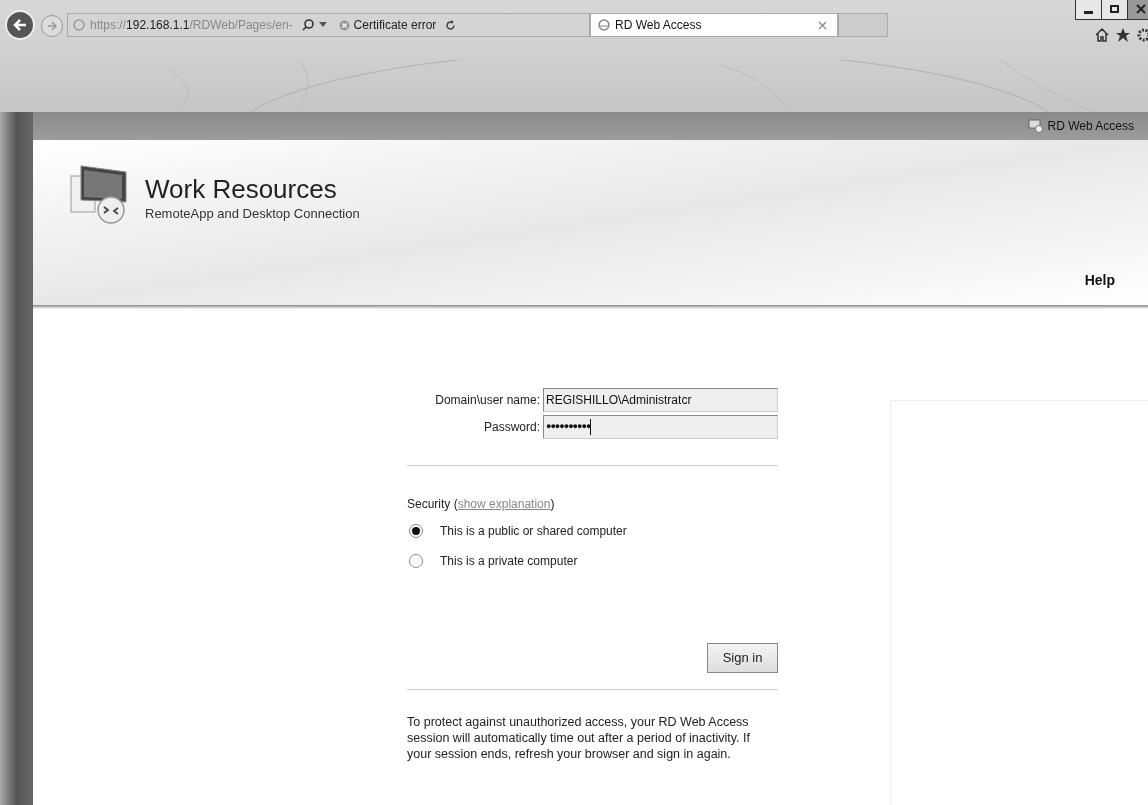 The width and height of the screenshot is (1148, 805). What do you see at coordinates (52, 26) in the screenshot?
I see `forward-arrow-icon` at bounding box center [52, 26].